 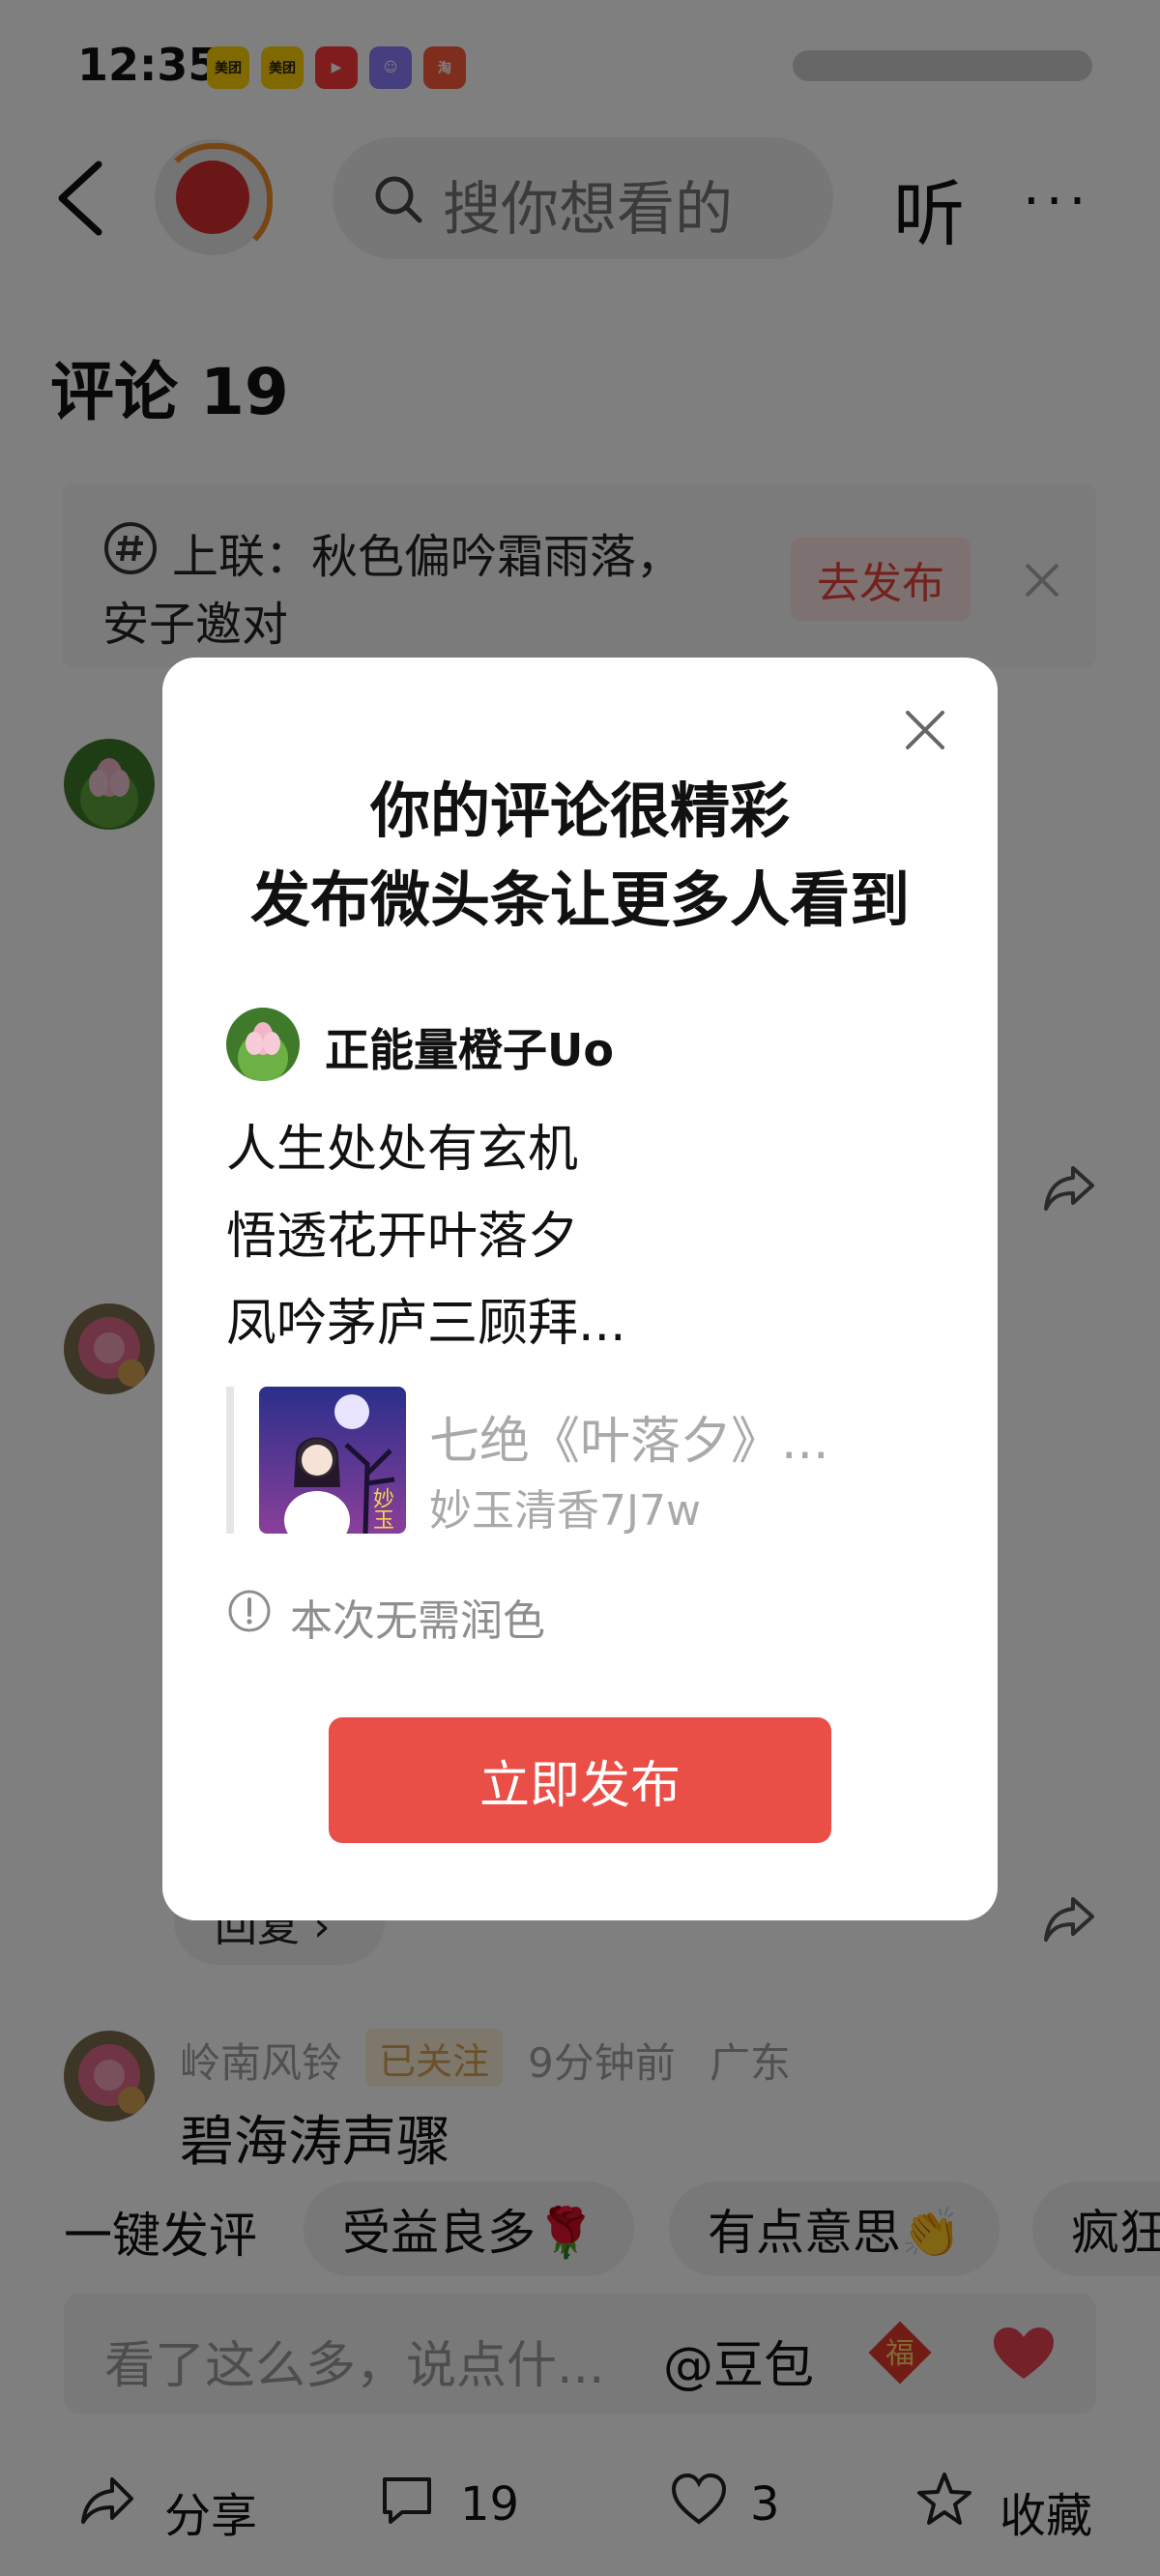 I want to click on info-icon, so click(x=250, y=1611).